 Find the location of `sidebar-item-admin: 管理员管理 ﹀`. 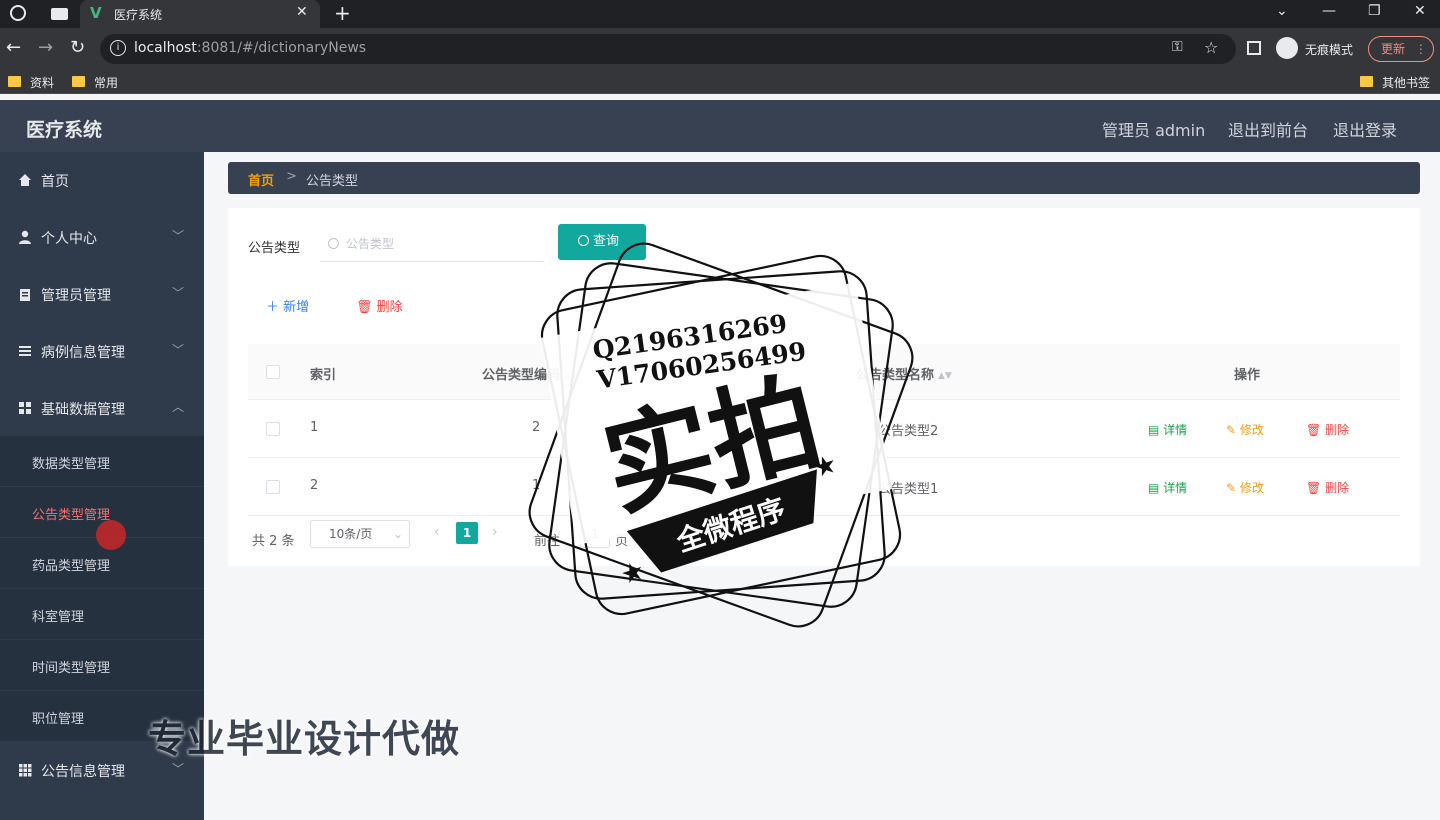

sidebar-item-admin: 管理员管理 ﹀ is located at coordinates (102, 294).